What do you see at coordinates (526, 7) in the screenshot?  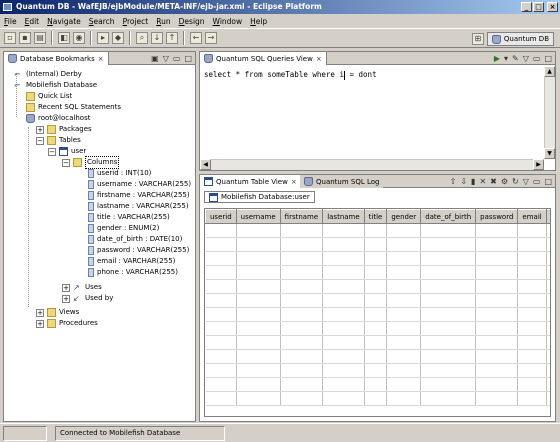 I see `minimize-button: _` at bounding box center [526, 7].